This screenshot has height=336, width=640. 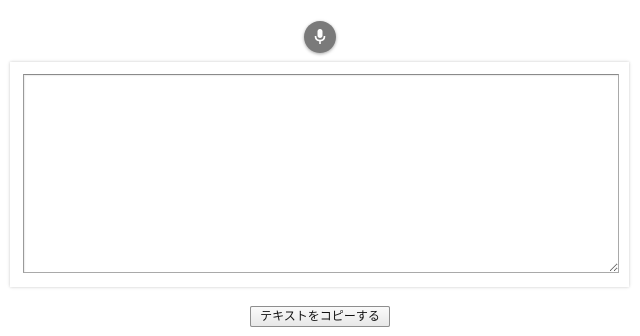 I want to click on copy-text-button: テキストをコピーする, so click(x=320, y=316).